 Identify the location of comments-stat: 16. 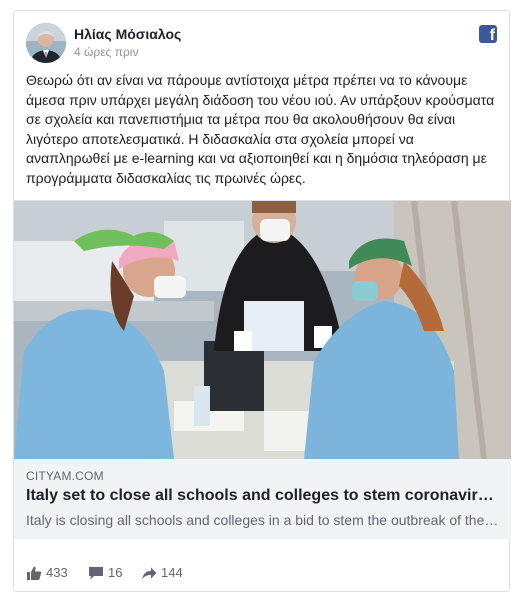
(113, 573).